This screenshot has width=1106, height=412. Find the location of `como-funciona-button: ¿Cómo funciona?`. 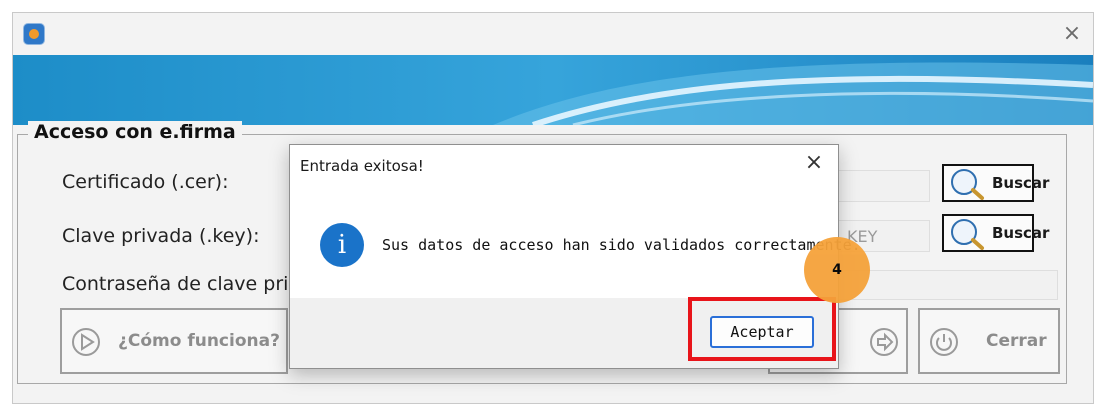

como-funciona-button: ¿Cómo funciona? is located at coordinates (174, 341).